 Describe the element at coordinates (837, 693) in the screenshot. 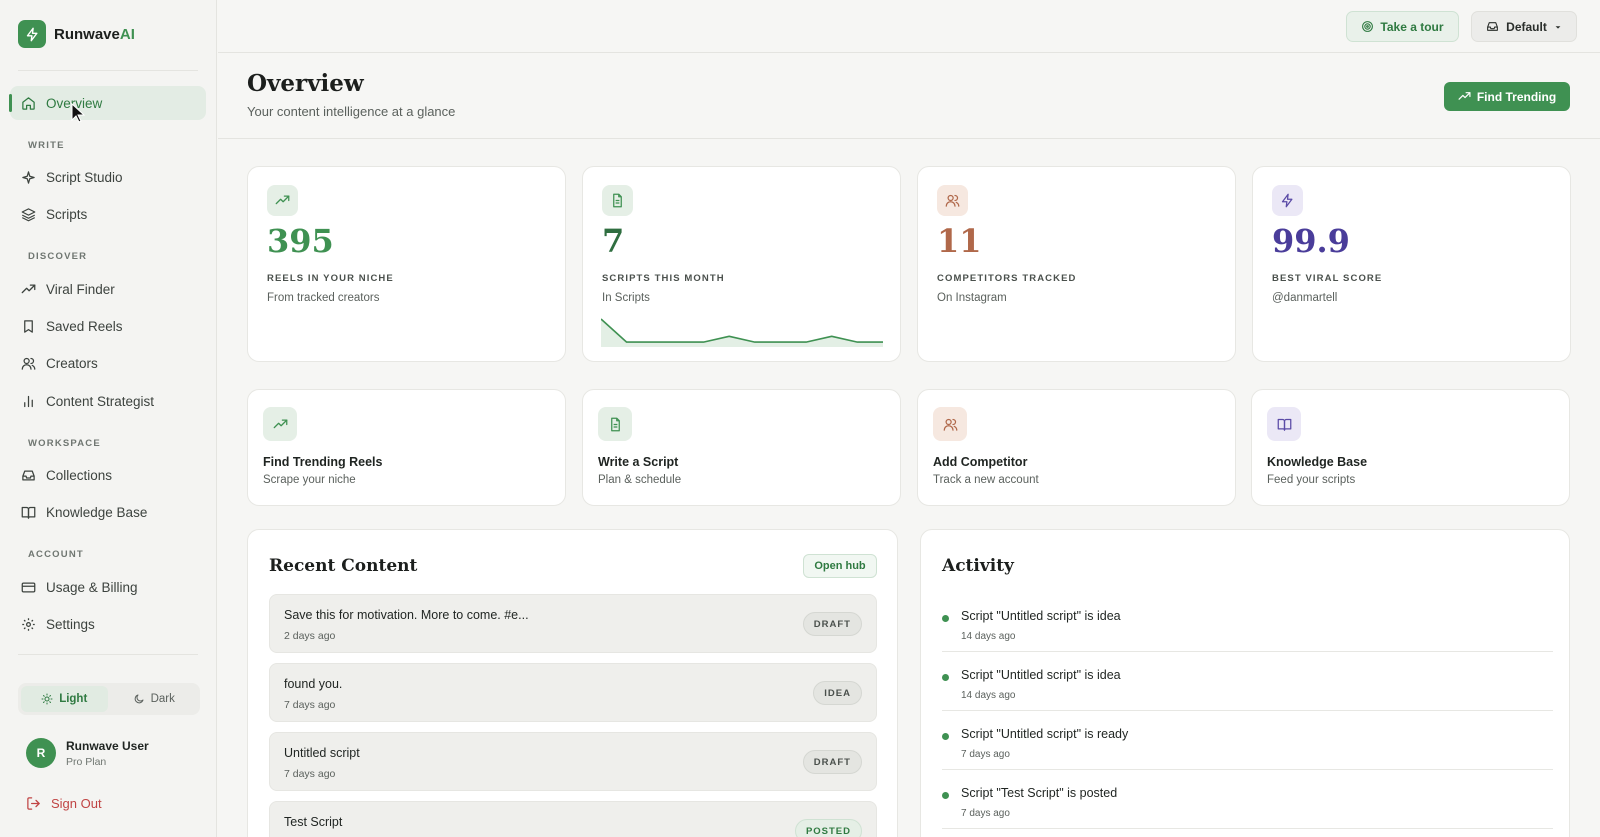

I see `status-badge: IDEA` at that location.